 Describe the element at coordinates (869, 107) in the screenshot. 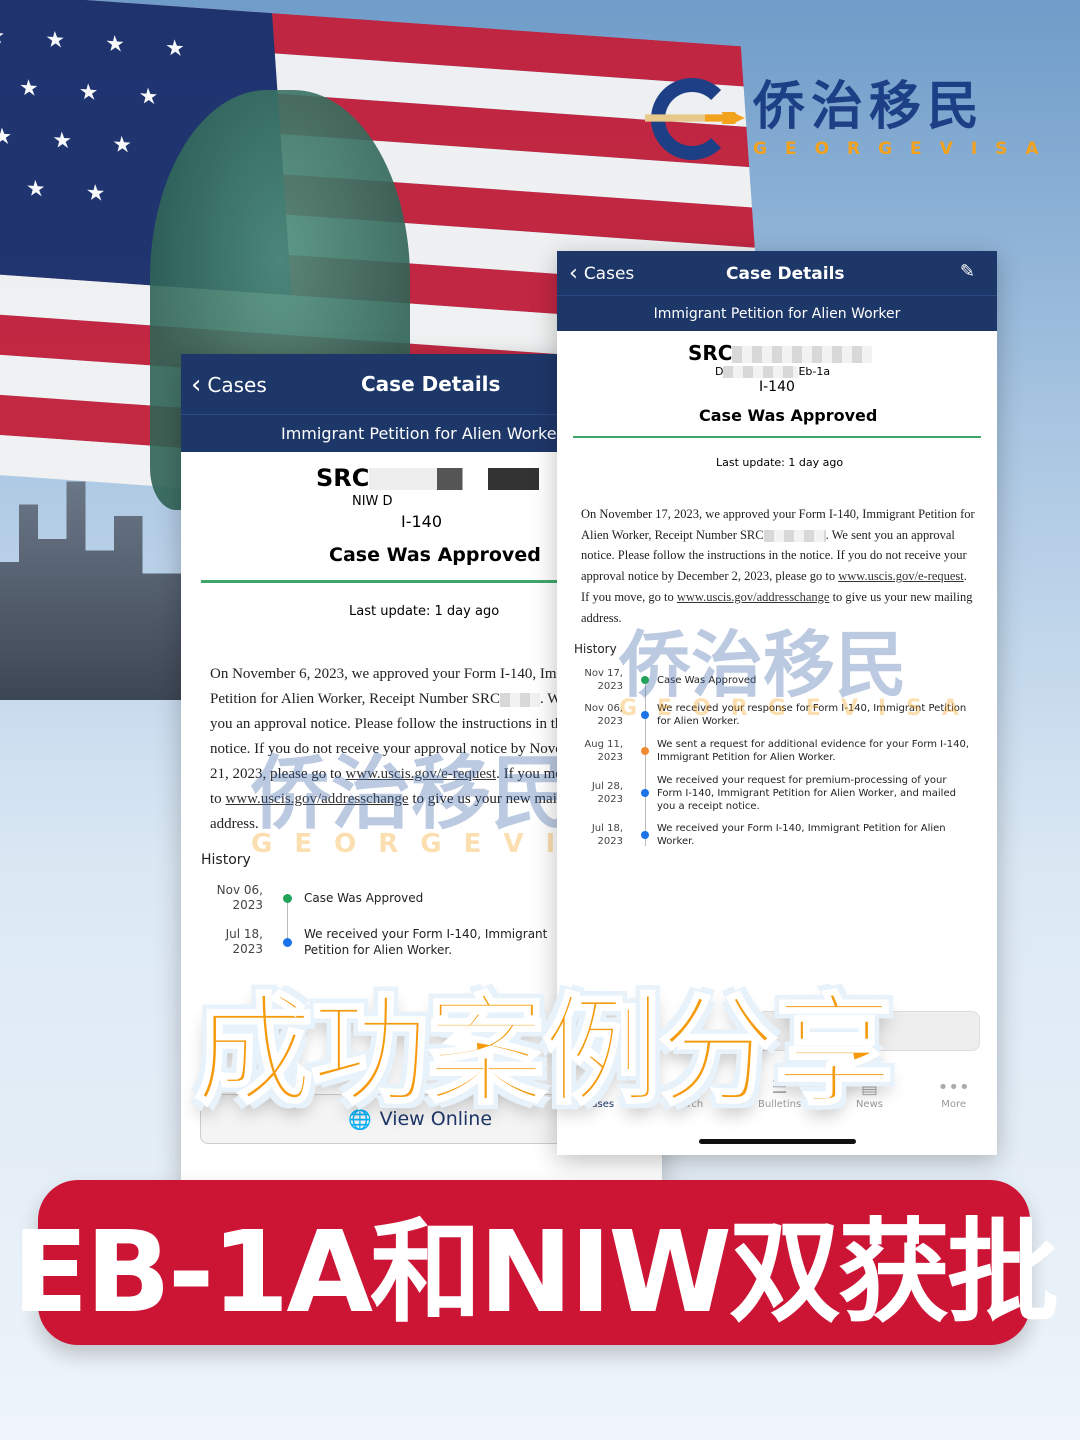

I see `logo-text-cn: 侨治移民` at that location.